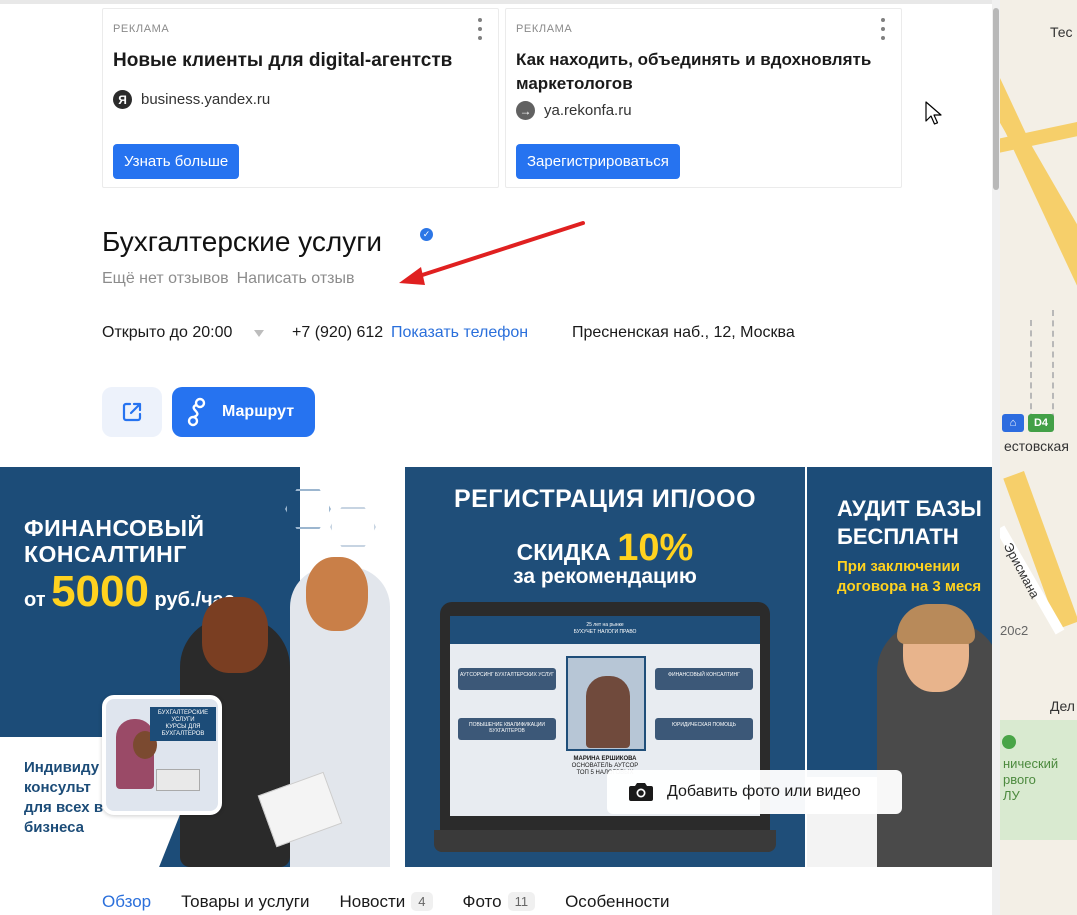  What do you see at coordinates (641, 792) in the screenshot?
I see `camera-icon` at bounding box center [641, 792].